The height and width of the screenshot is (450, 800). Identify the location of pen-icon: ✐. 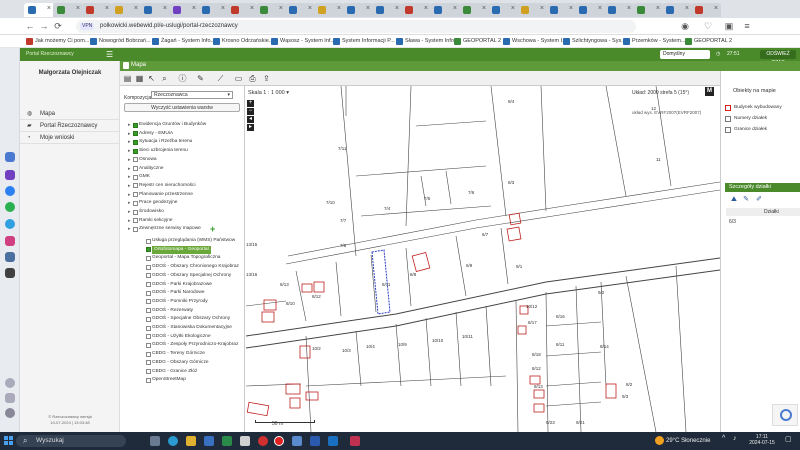
(759, 200).